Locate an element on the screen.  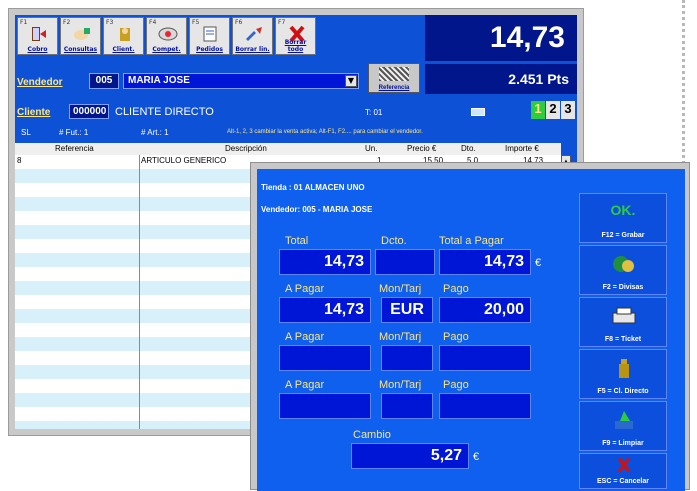
ok-icon: OK. is located at coordinates (623, 210).